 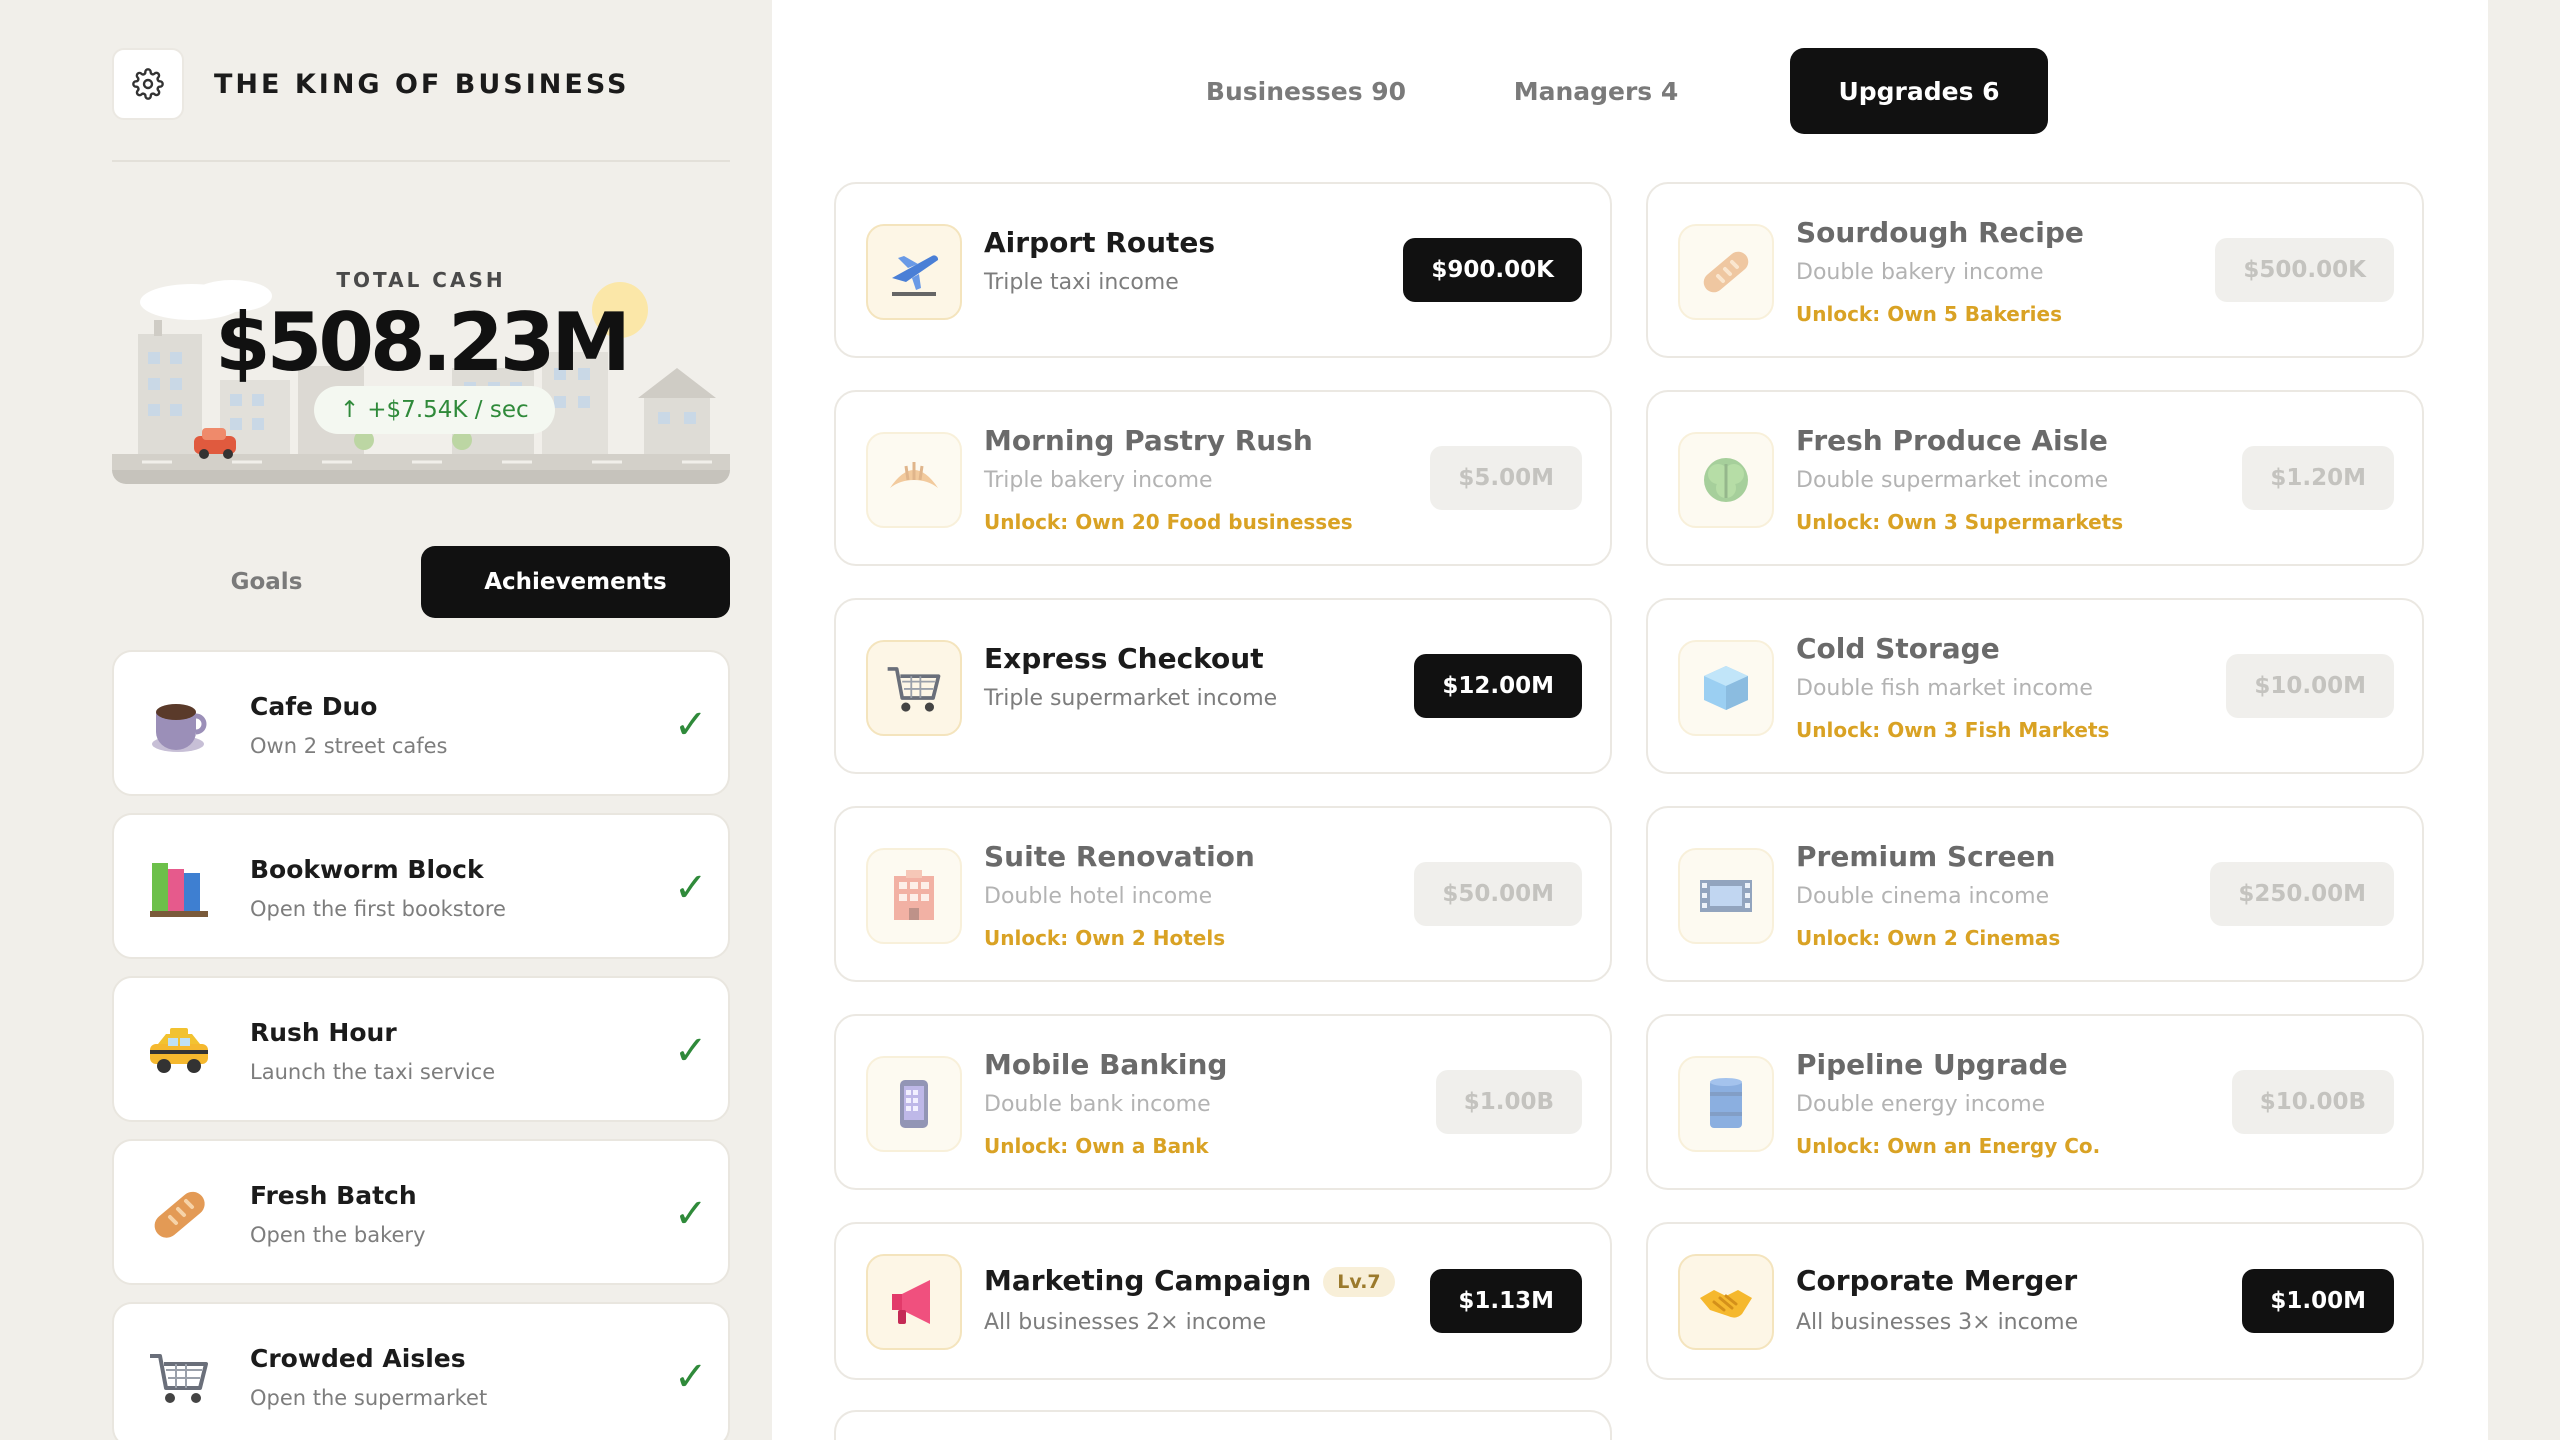 What do you see at coordinates (2318, 478) in the screenshot?
I see `locked-price-button: $1.20M` at bounding box center [2318, 478].